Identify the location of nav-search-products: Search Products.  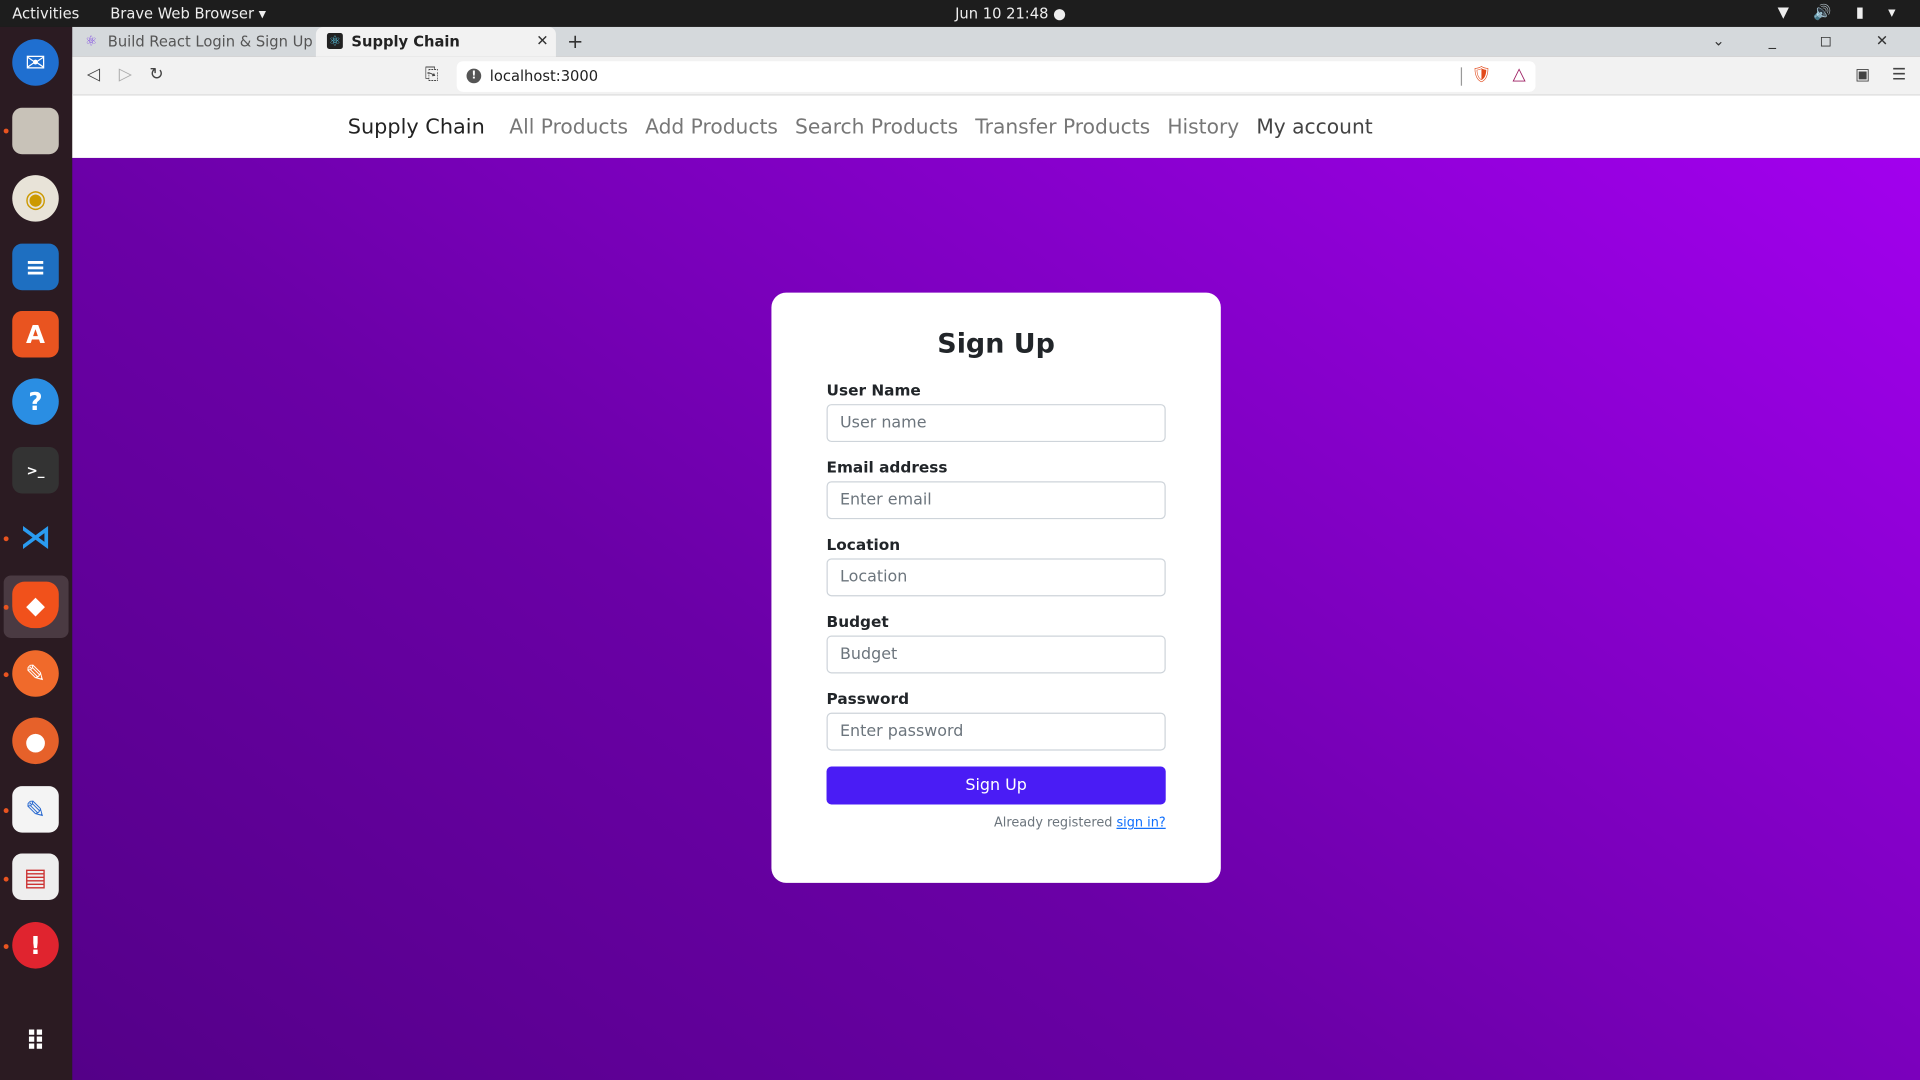
(876, 126).